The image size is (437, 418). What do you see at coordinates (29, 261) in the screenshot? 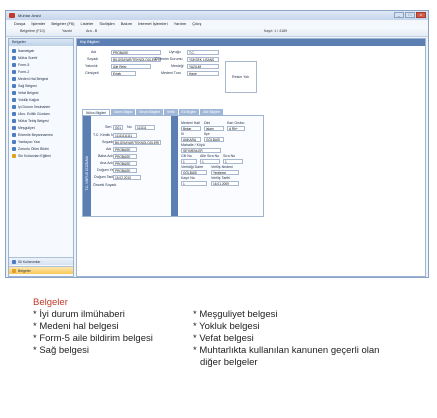
I see `nav-label: Sil Kullanımlar` at bounding box center [29, 261].